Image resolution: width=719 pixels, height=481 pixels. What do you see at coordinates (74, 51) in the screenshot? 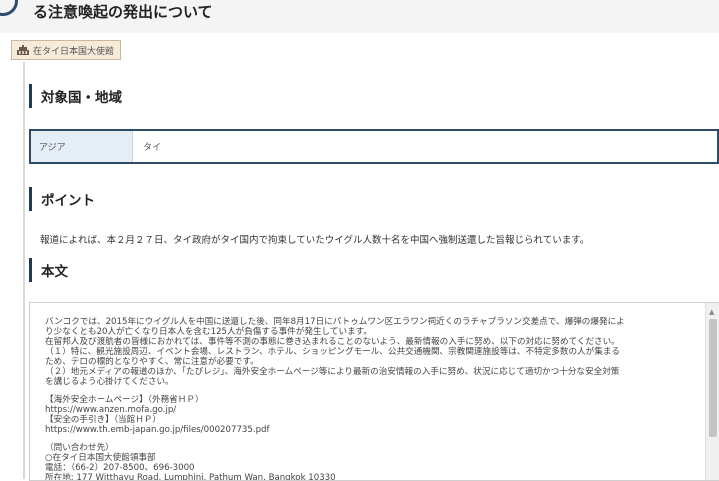
I see `embassy-label: 在タイ日本国大使館` at bounding box center [74, 51].